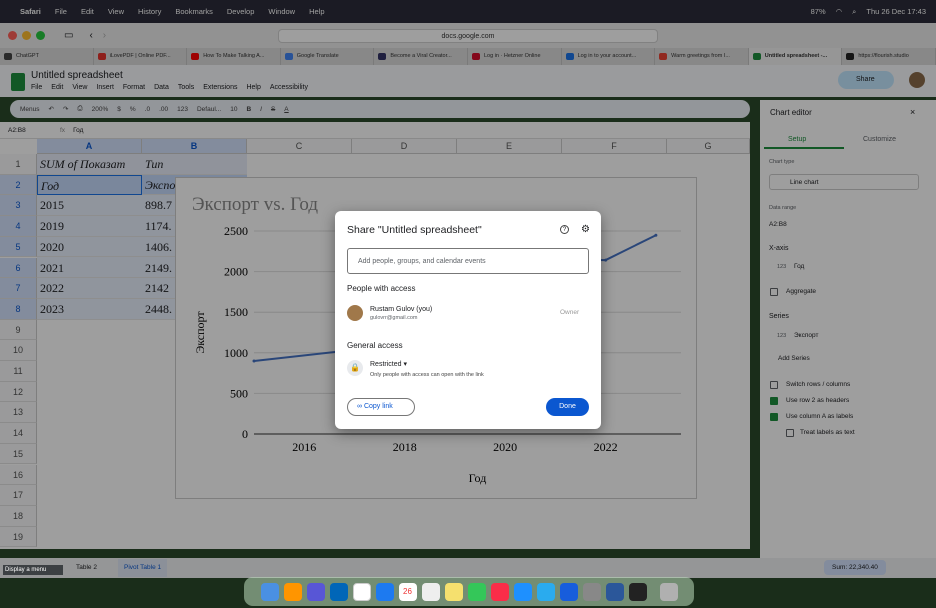  What do you see at coordinates (338, 591) in the screenshot?
I see `vscode-icon` at bounding box center [338, 591].